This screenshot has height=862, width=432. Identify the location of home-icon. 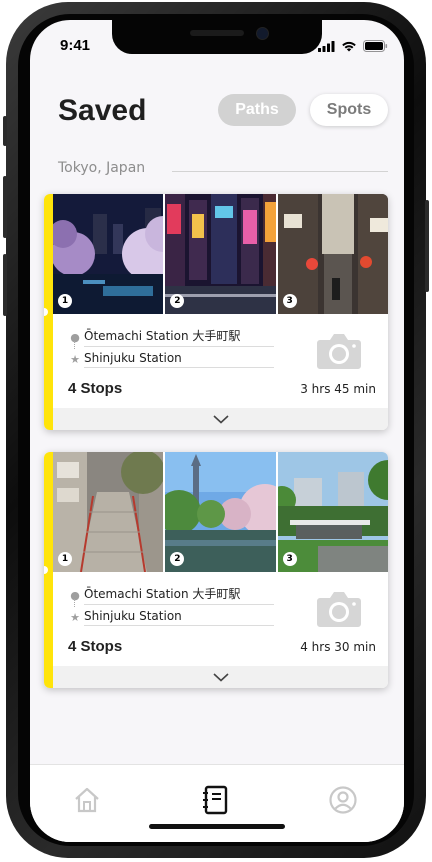
(87, 800).